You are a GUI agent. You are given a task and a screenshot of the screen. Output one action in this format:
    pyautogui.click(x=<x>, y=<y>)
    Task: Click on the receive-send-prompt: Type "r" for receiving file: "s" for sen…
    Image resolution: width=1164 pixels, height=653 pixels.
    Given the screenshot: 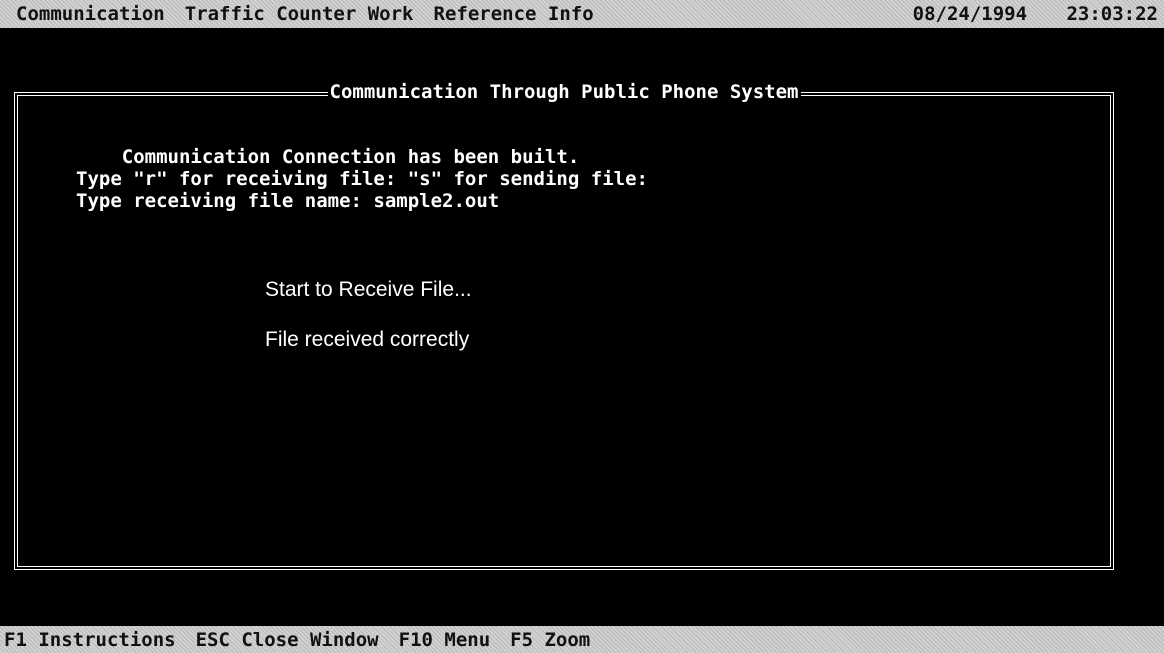 What is the action you would take?
    pyautogui.click(x=362, y=179)
    